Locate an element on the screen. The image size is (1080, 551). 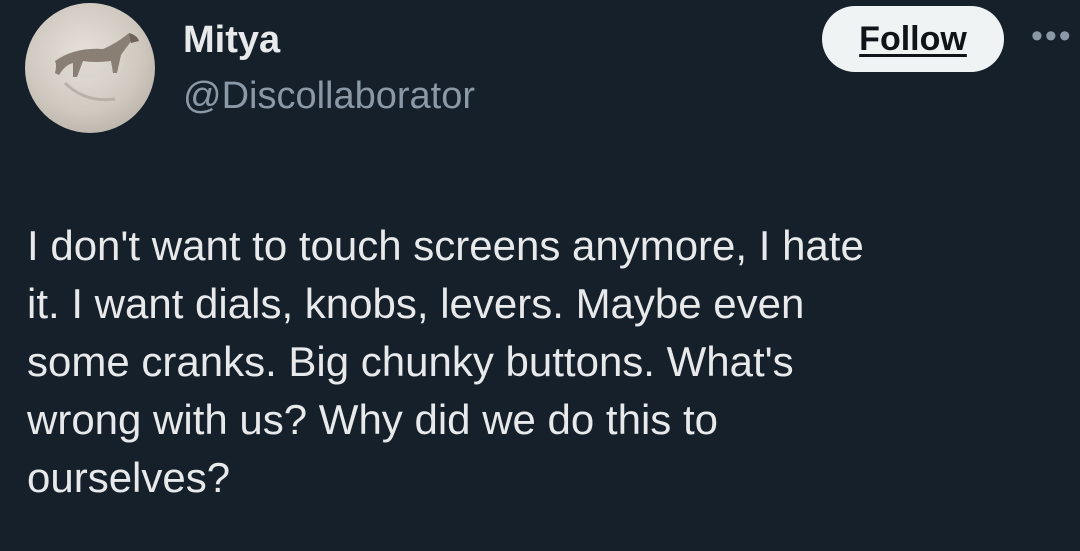
follow-button: Follow is located at coordinates (913, 39).